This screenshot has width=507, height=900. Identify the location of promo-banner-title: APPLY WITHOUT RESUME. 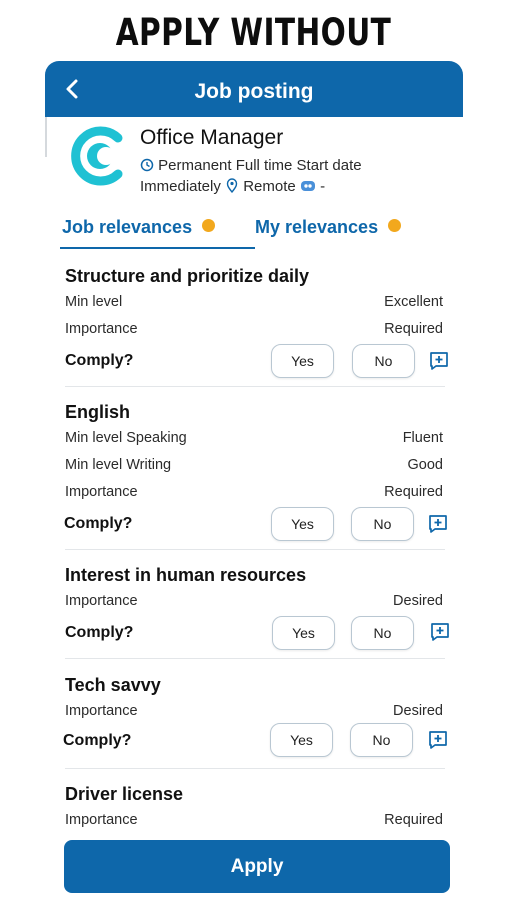
(253, 57).